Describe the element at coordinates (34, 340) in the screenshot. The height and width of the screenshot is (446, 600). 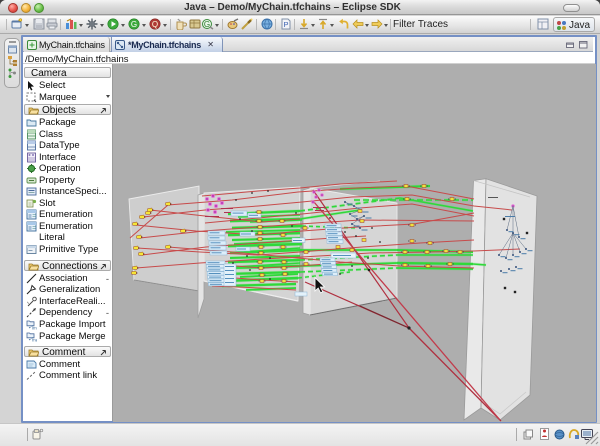
I see `svg-text: me` at that location.